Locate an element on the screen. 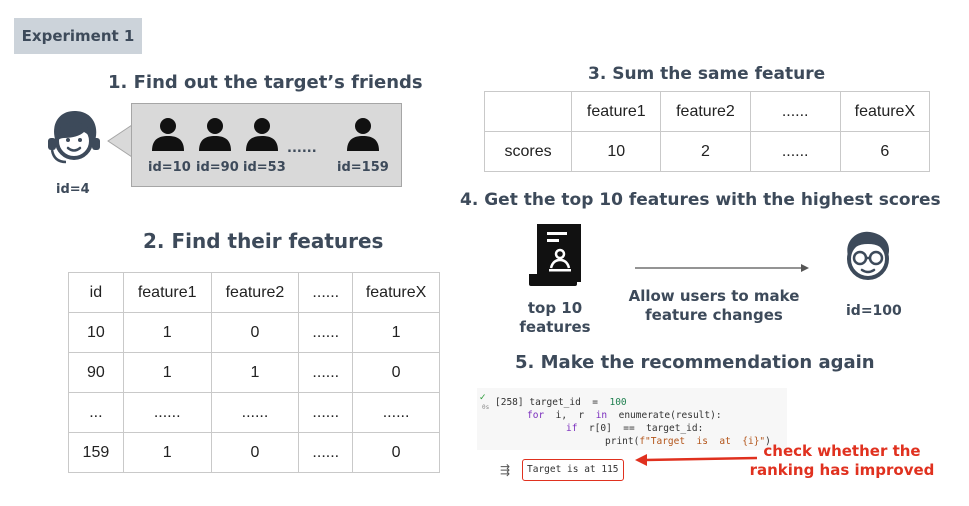  step1-title: 1. Find out the target’s friends is located at coordinates (265, 82).